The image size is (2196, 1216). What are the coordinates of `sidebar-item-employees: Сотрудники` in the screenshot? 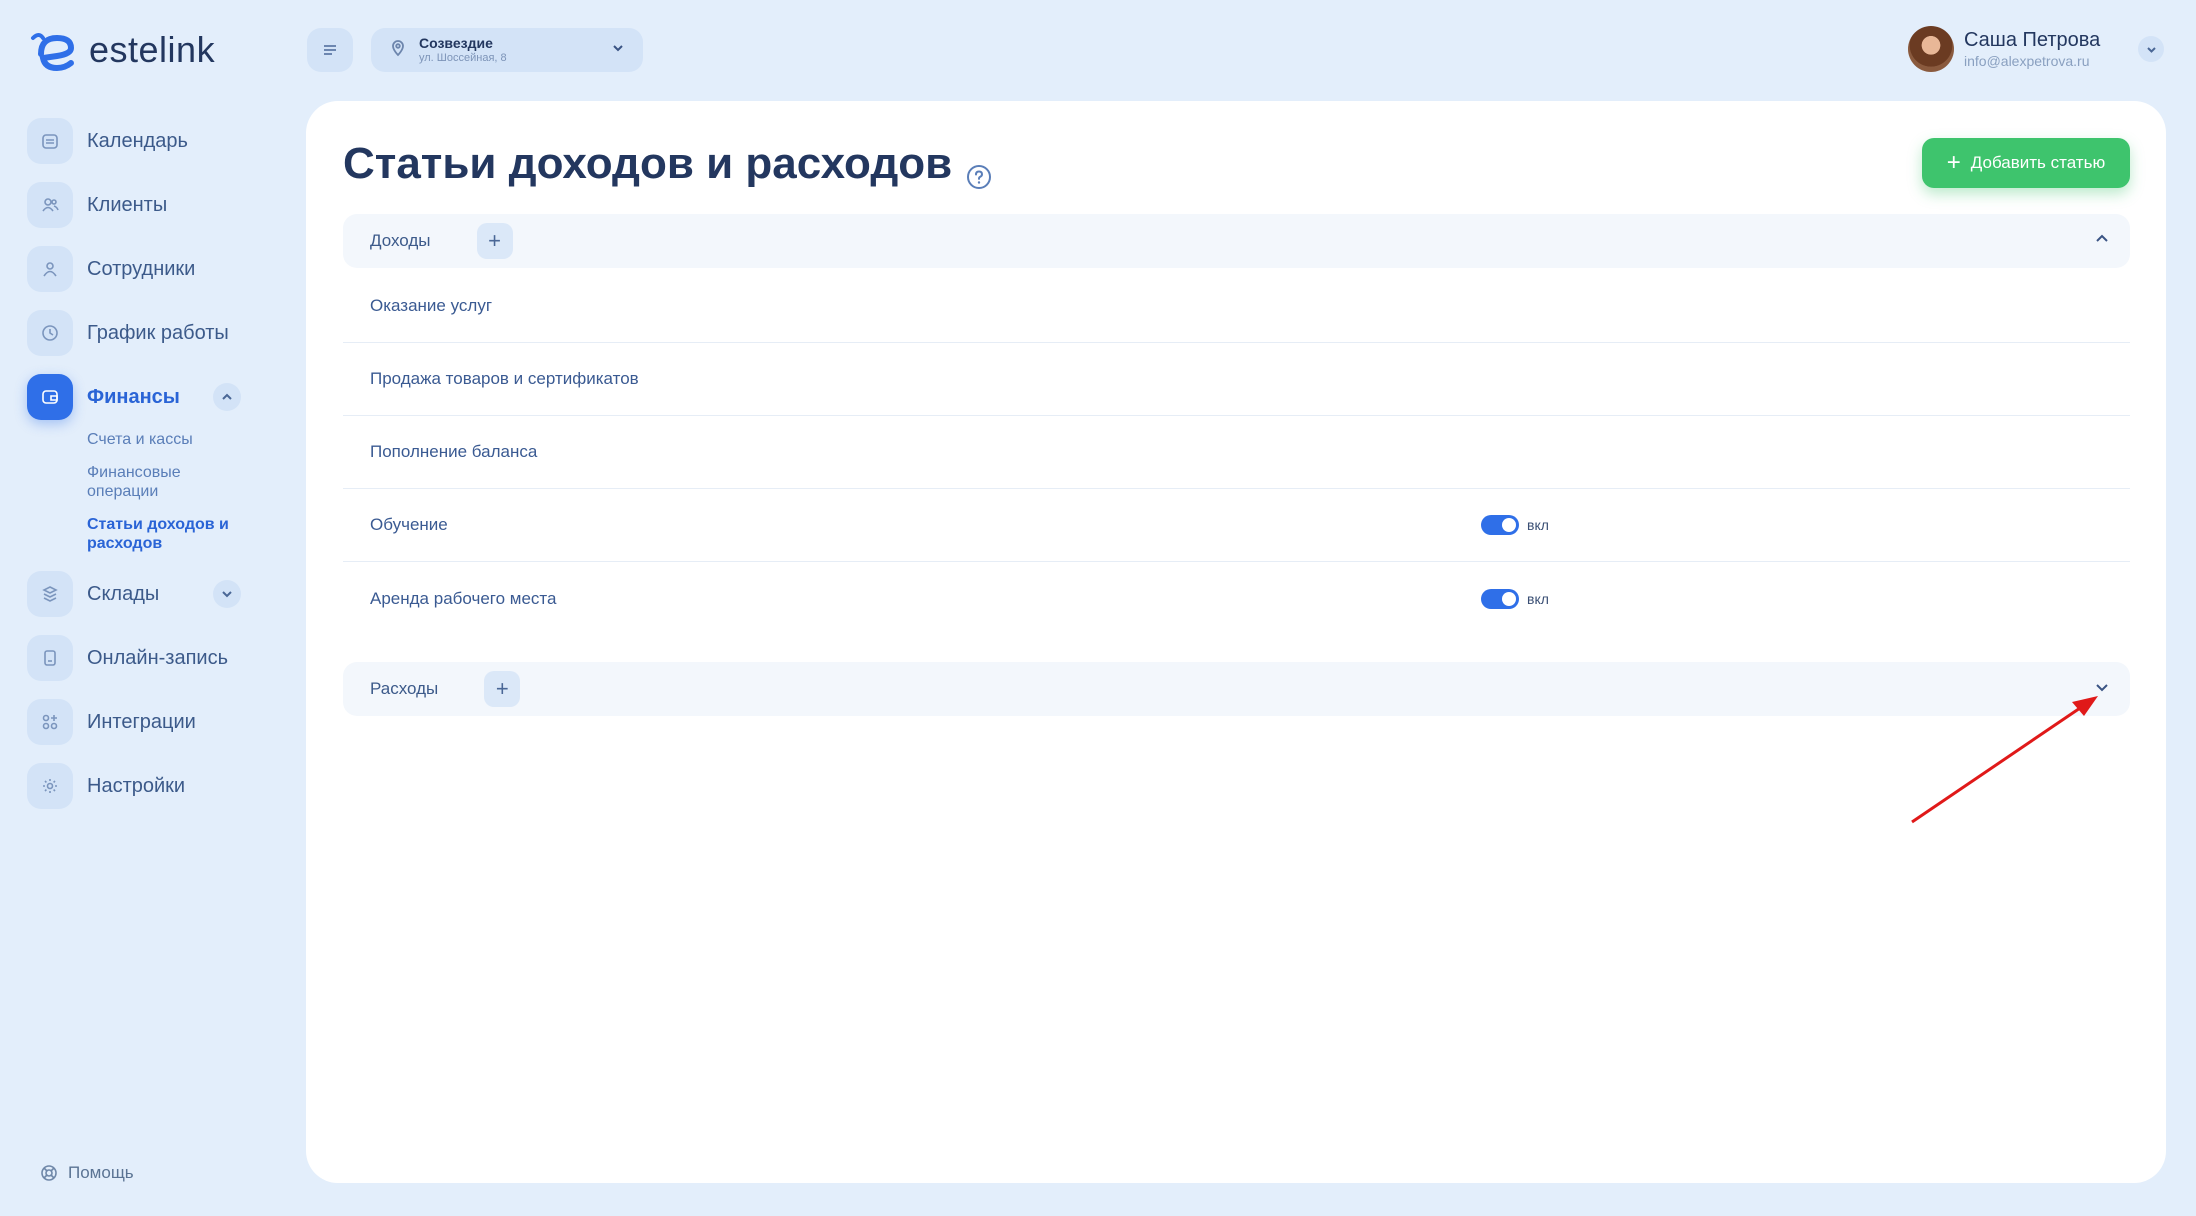 It's located at (137, 269).